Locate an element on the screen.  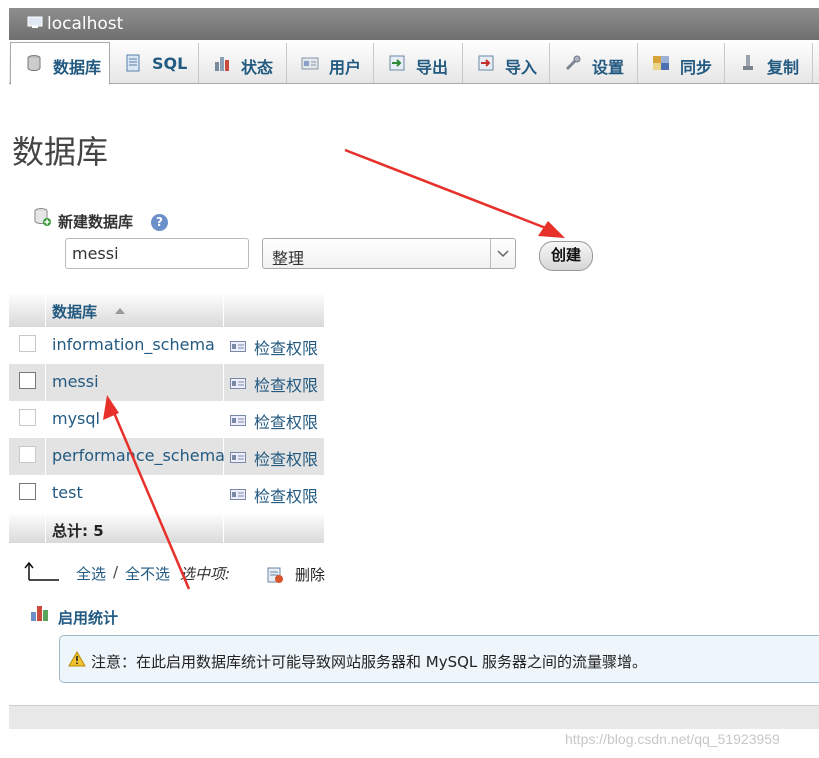
warning-icon is located at coordinates (77, 659).